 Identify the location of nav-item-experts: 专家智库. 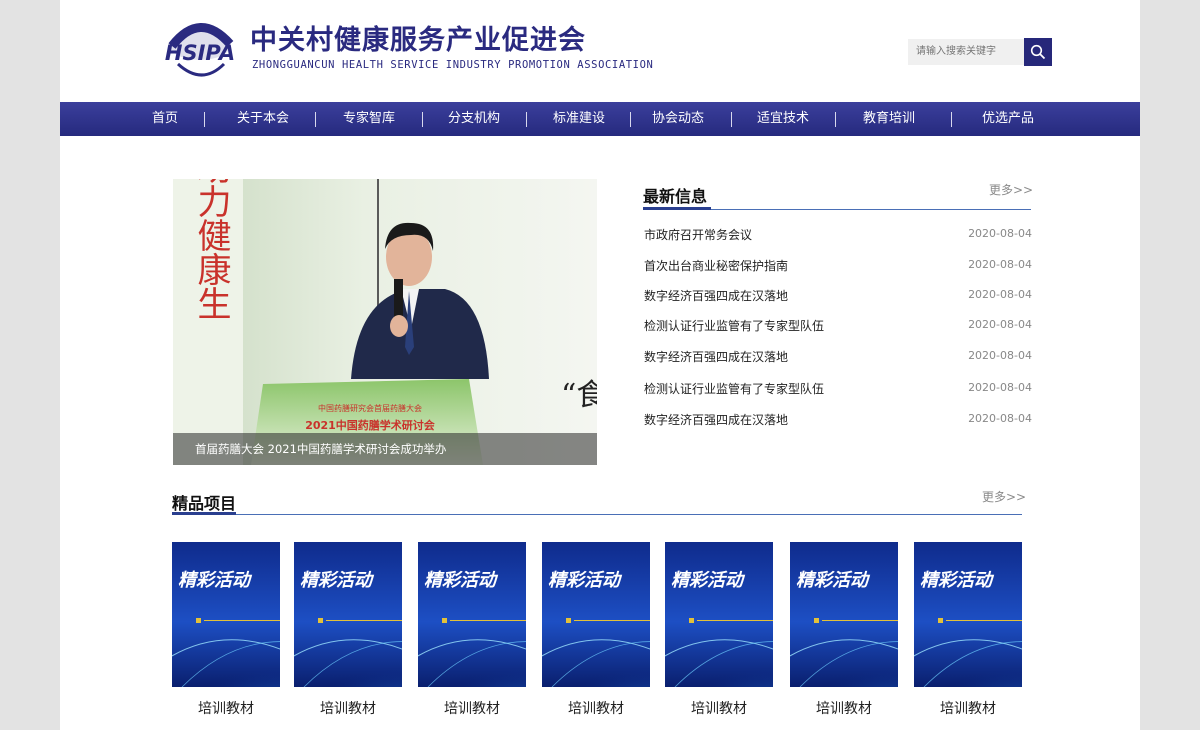
(369, 119).